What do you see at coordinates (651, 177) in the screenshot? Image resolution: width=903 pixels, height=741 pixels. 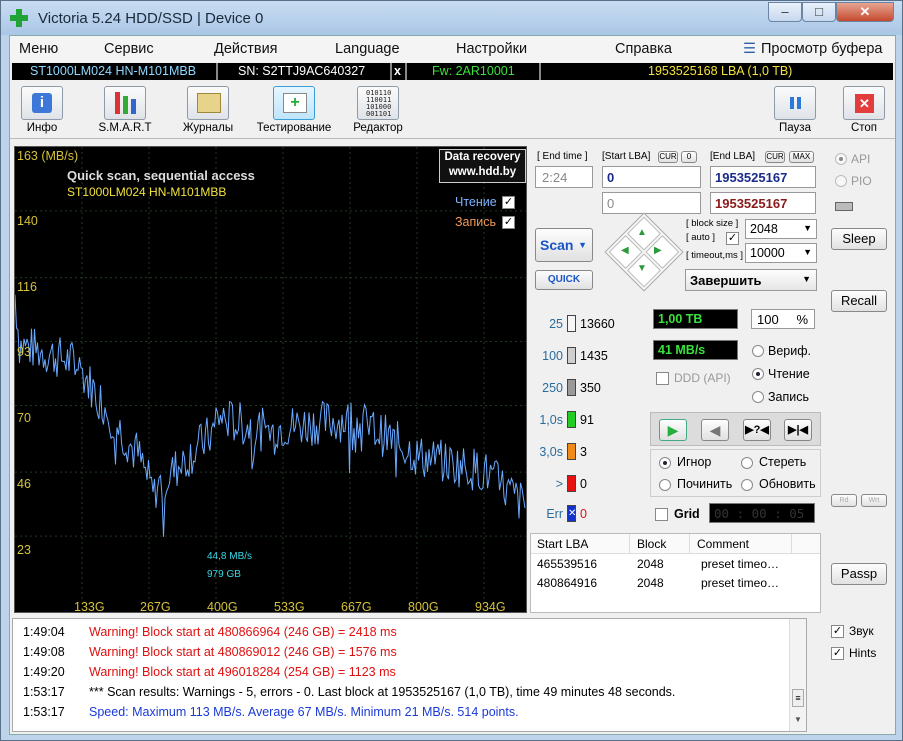 I see `start-lba-input: 0` at bounding box center [651, 177].